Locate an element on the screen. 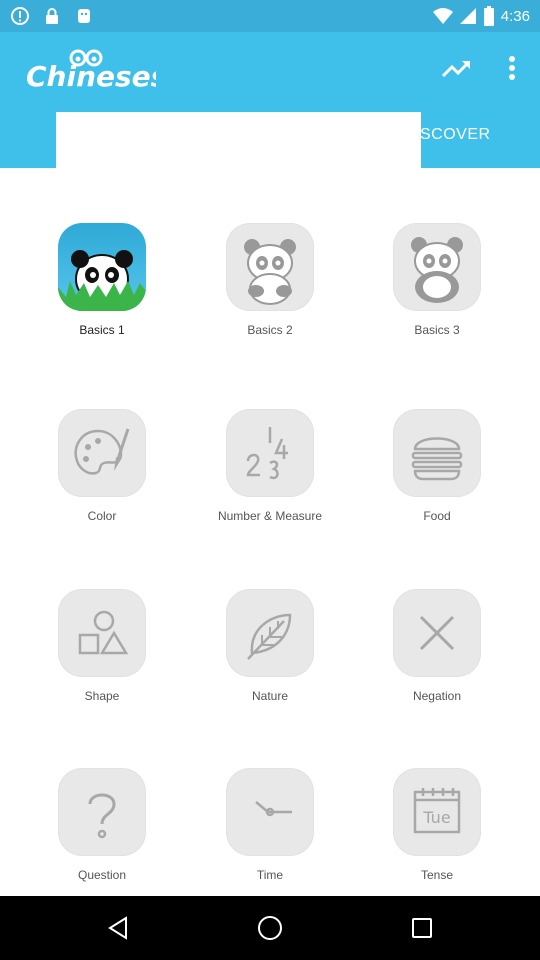 Image resolution: width=540 pixels, height=960 pixels. lesson-label: Negation is located at coordinates (437, 696).